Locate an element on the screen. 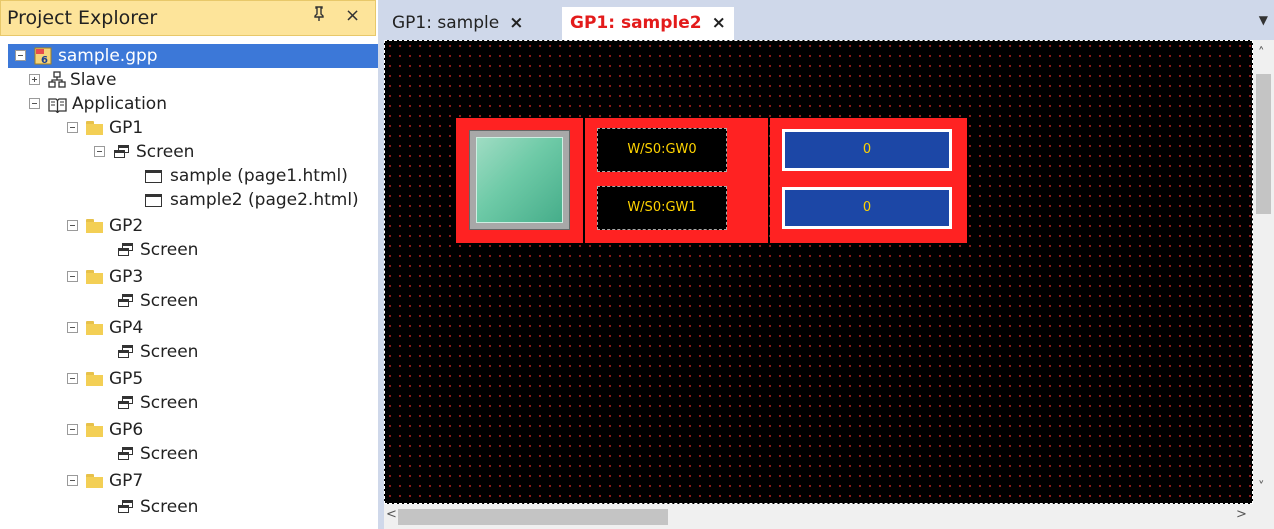  tree-item-gp5: GP5 is located at coordinates (189, 379).